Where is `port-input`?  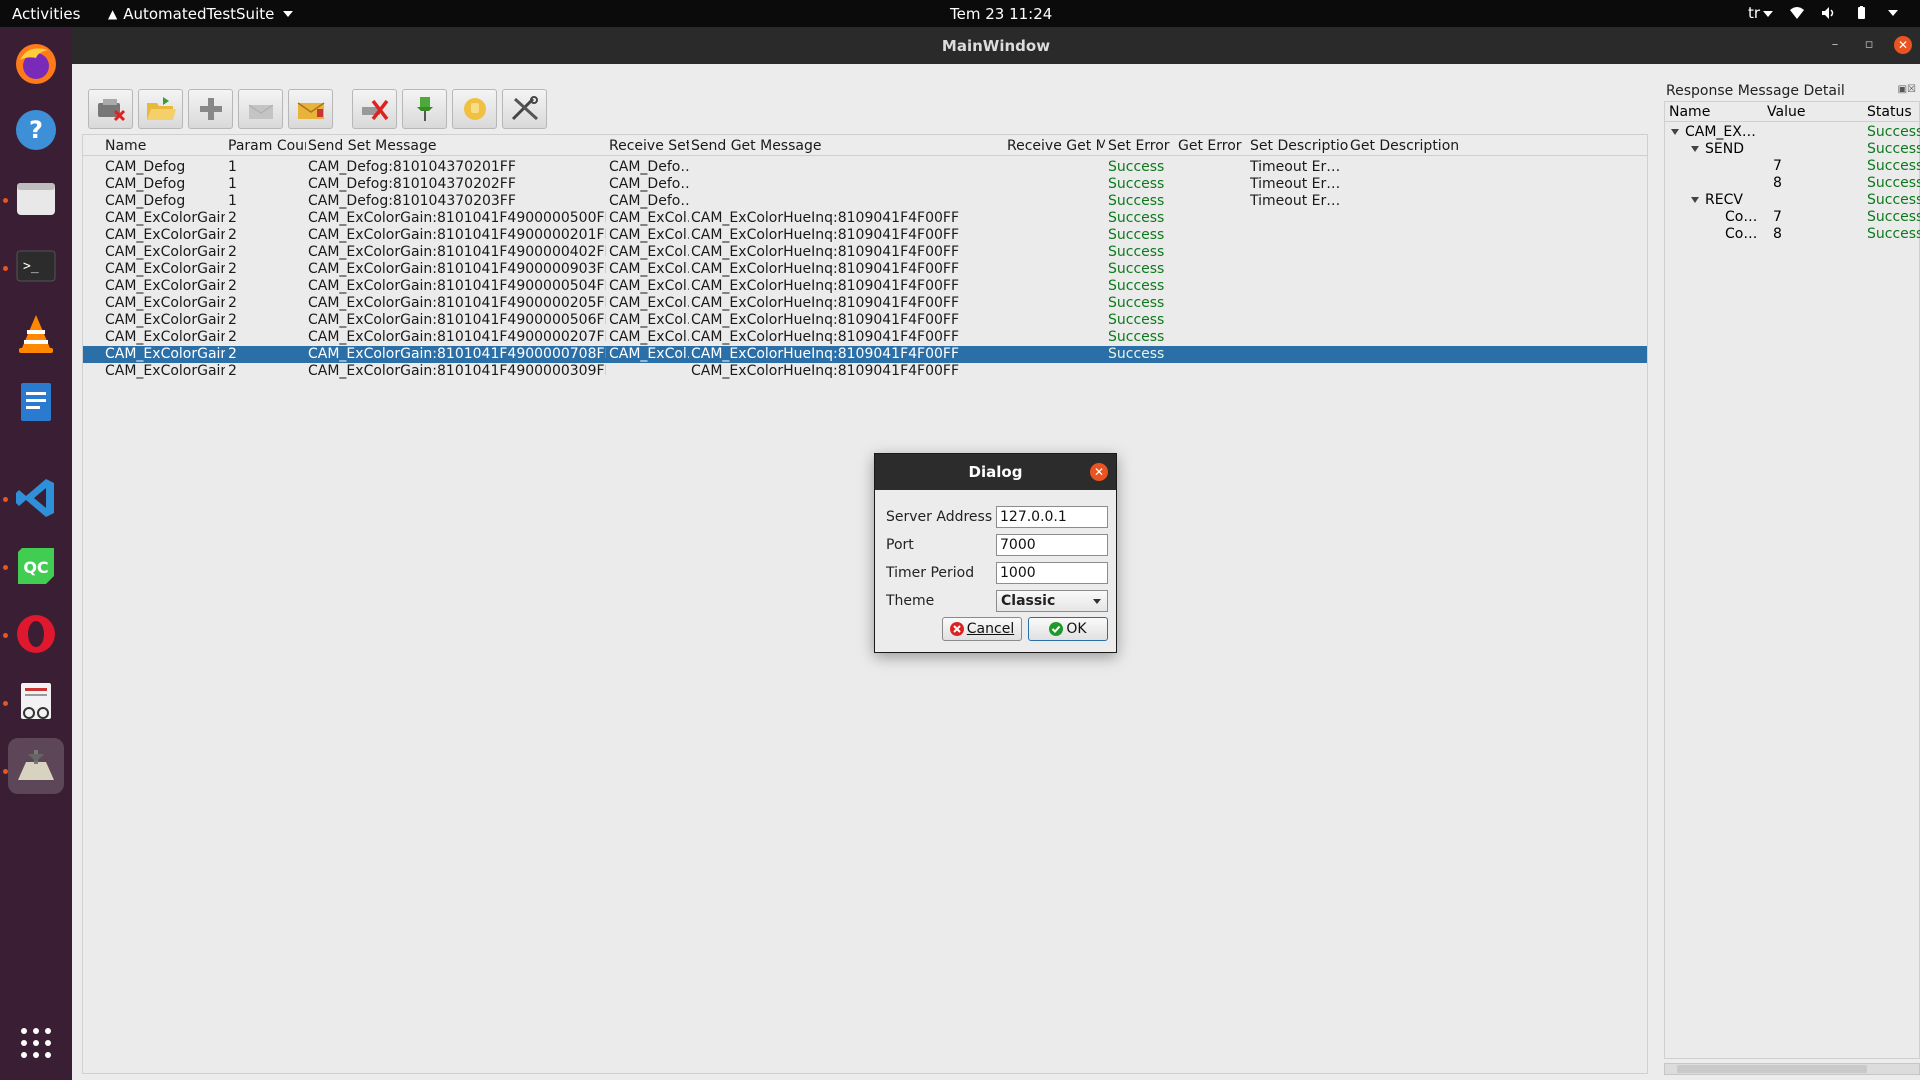 port-input is located at coordinates (1052, 545).